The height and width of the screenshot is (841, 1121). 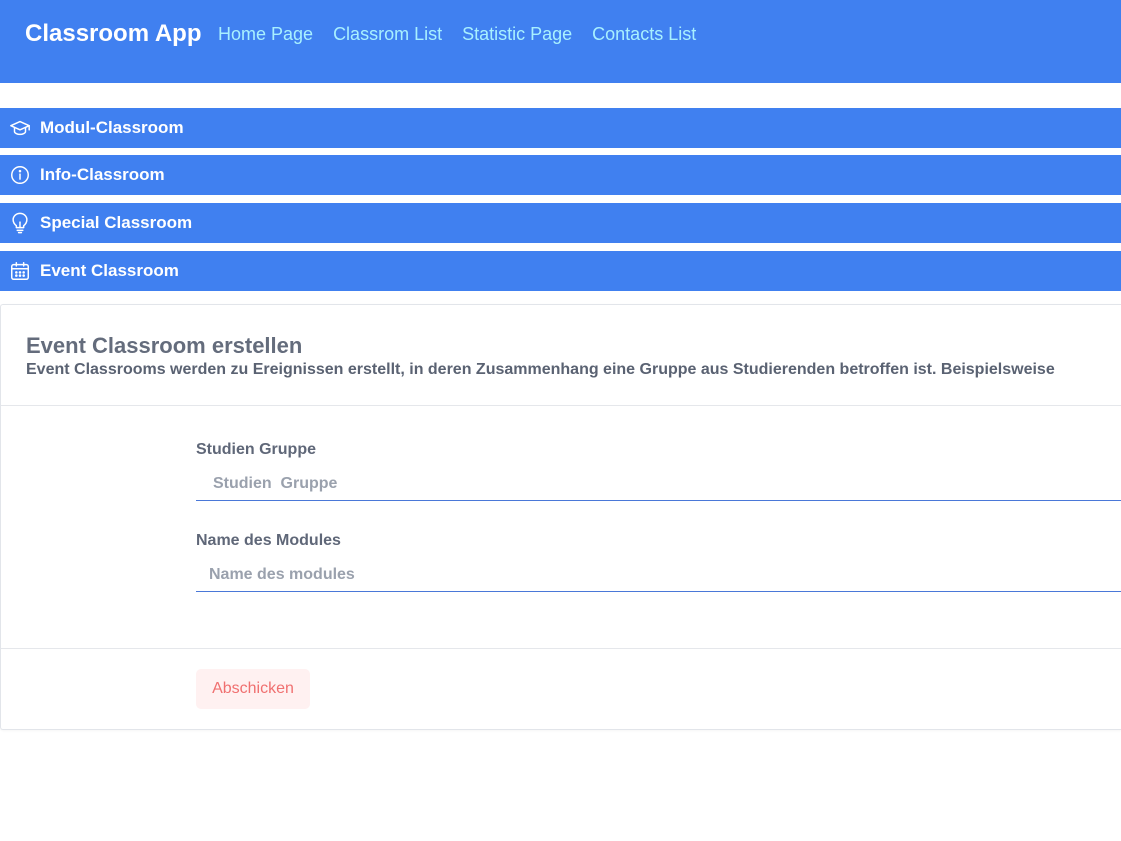 What do you see at coordinates (560, 271) in the screenshot?
I see `accordion-event-classroom: Event Classroom` at bounding box center [560, 271].